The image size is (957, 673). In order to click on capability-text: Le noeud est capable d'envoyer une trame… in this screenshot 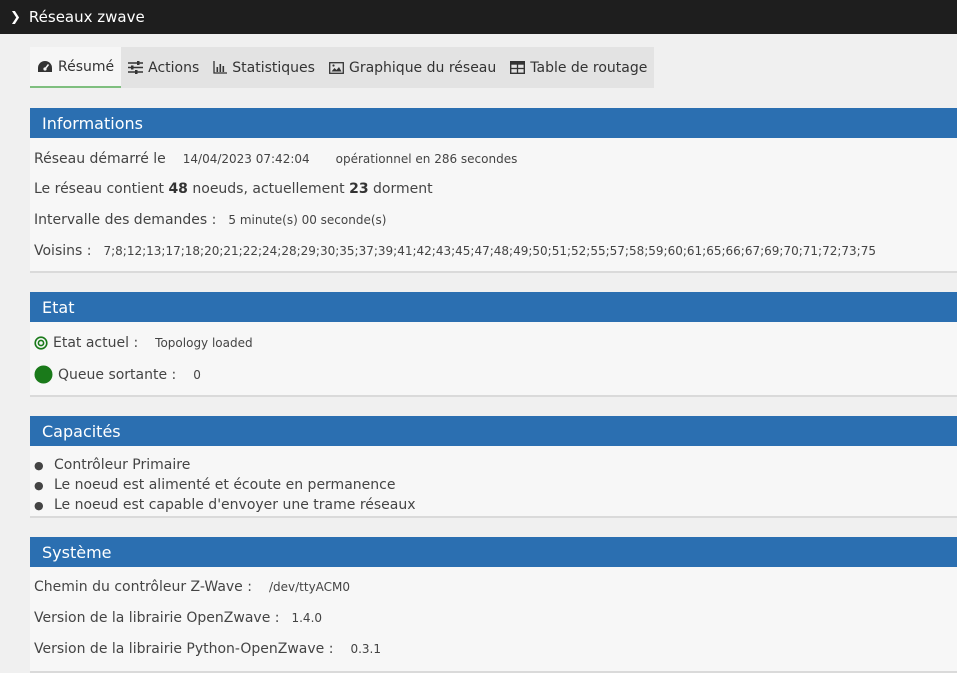, I will do `click(235, 505)`.